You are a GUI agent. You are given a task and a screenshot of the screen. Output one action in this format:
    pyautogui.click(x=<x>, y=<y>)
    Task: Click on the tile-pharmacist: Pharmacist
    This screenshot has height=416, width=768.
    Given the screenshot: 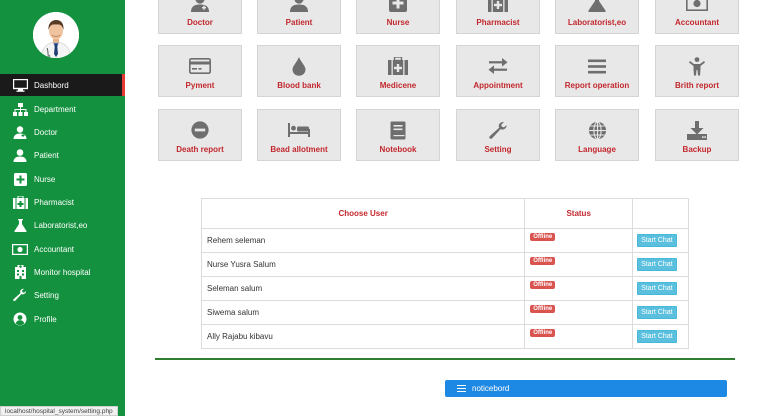 What is the action you would take?
    pyautogui.click(x=498, y=17)
    